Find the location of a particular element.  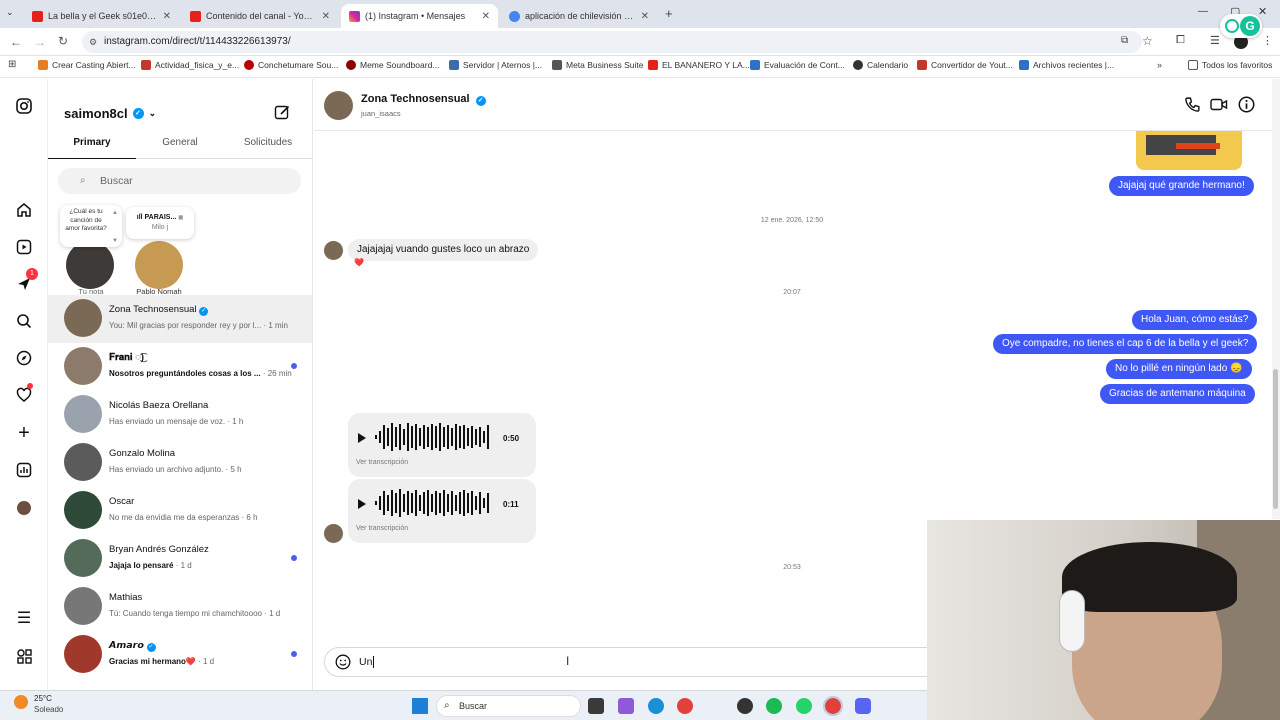

discord-icon is located at coordinates (863, 706).